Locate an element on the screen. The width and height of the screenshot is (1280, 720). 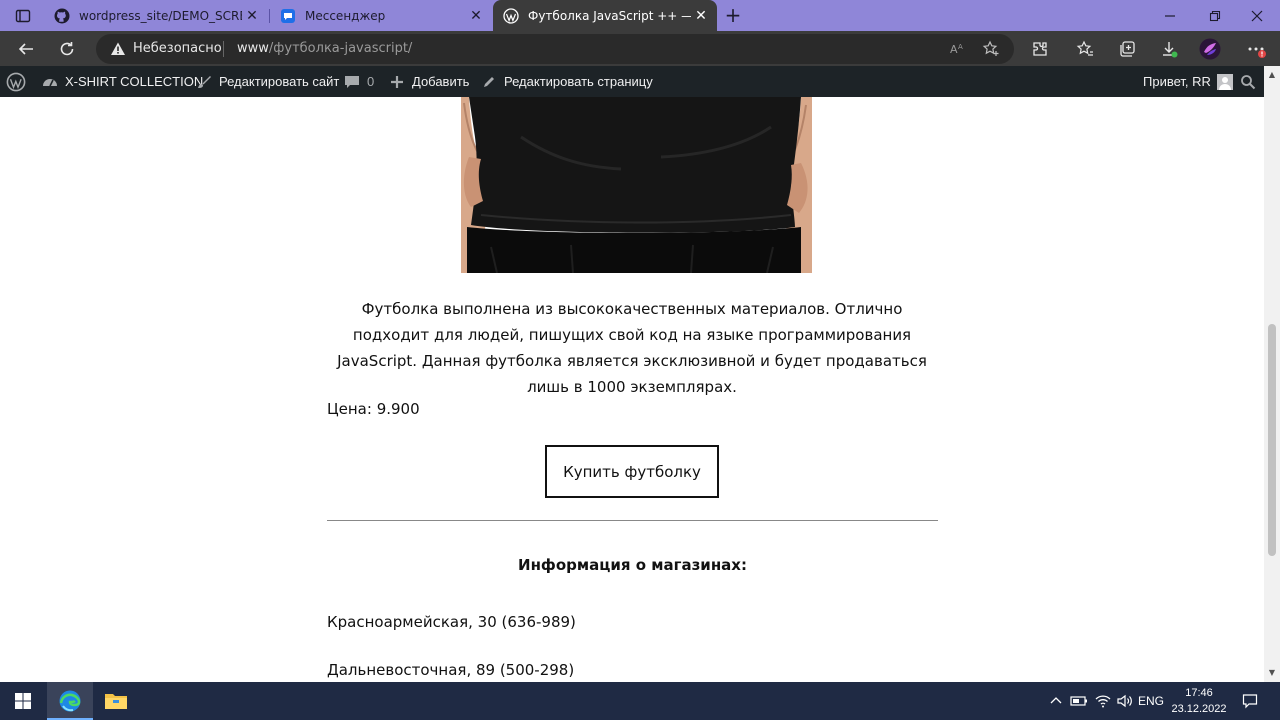
wp-new-content: Добавить is located at coordinates (428, 81).